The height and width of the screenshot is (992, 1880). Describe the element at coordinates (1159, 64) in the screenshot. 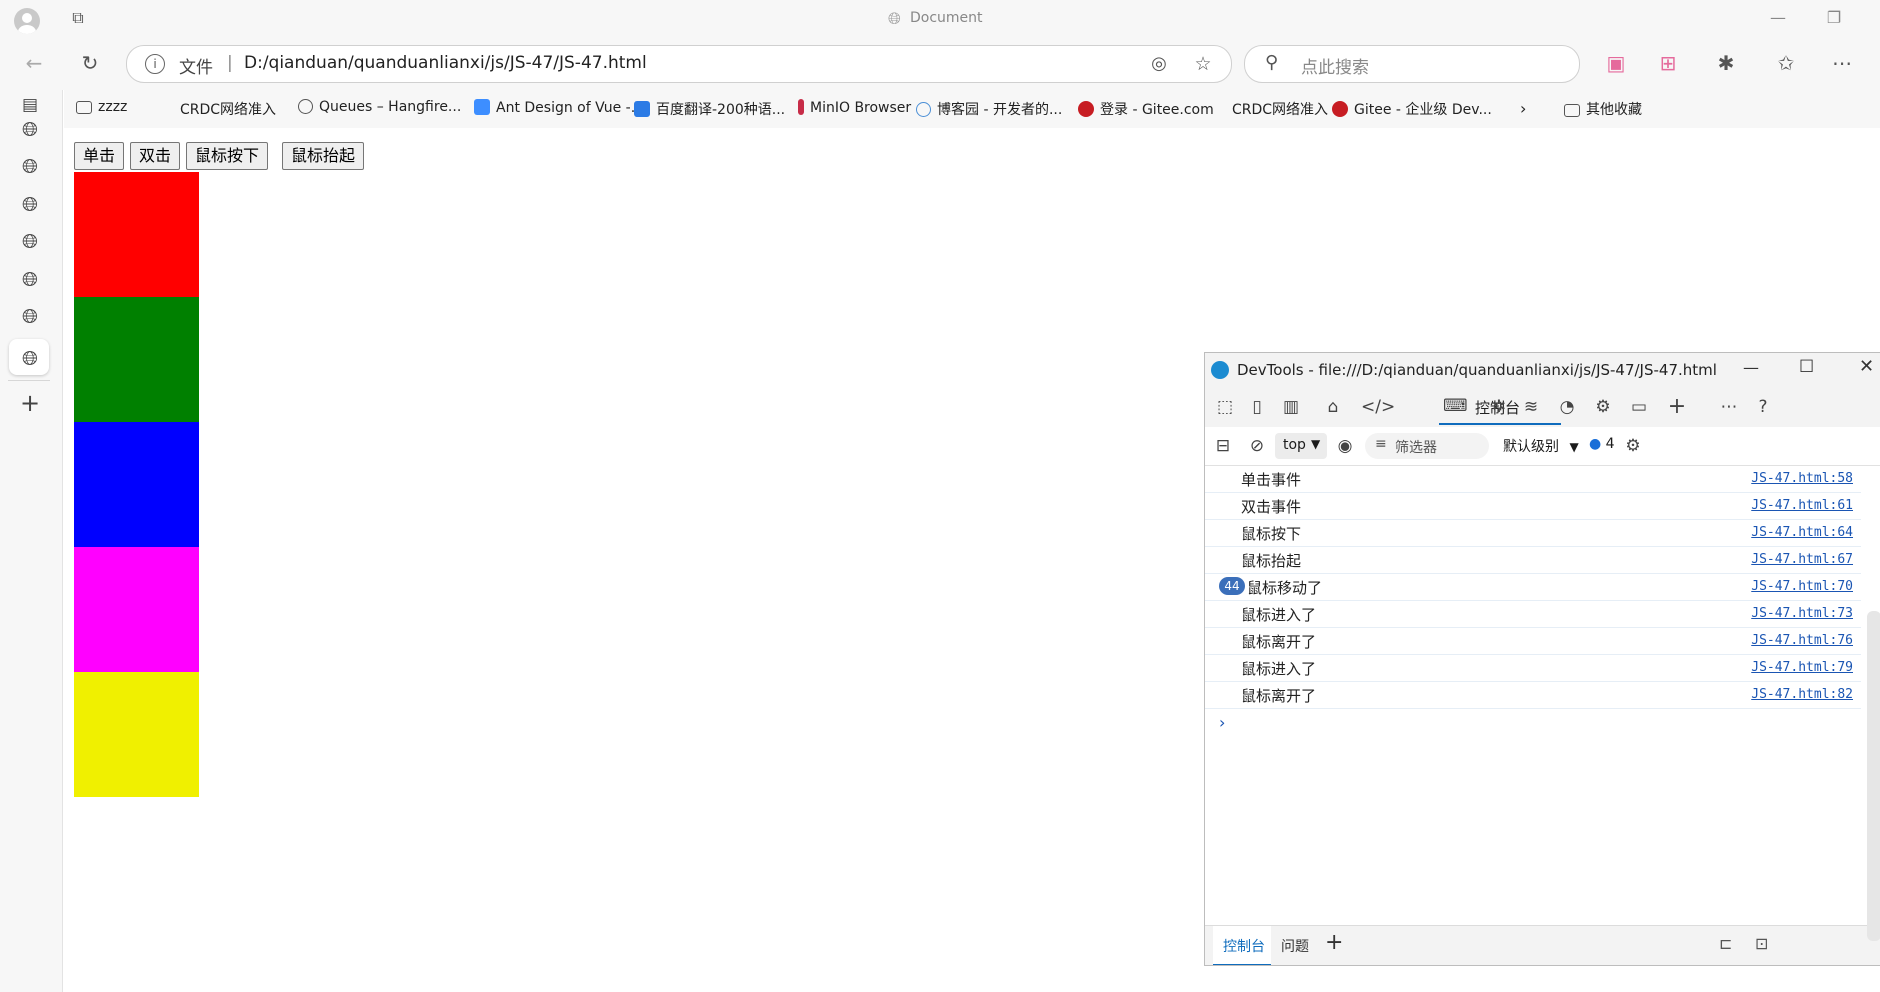

I see `edge-reading-icon: ◎` at that location.